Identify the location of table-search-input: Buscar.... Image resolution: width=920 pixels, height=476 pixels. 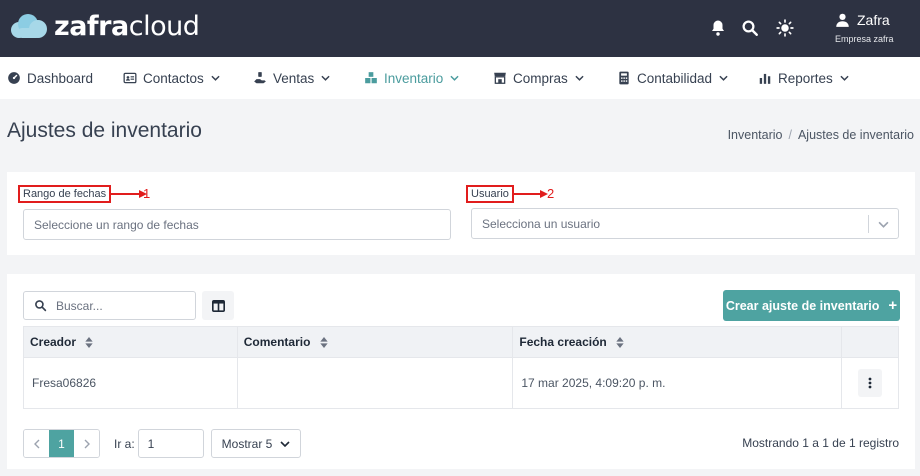
(109, 305).